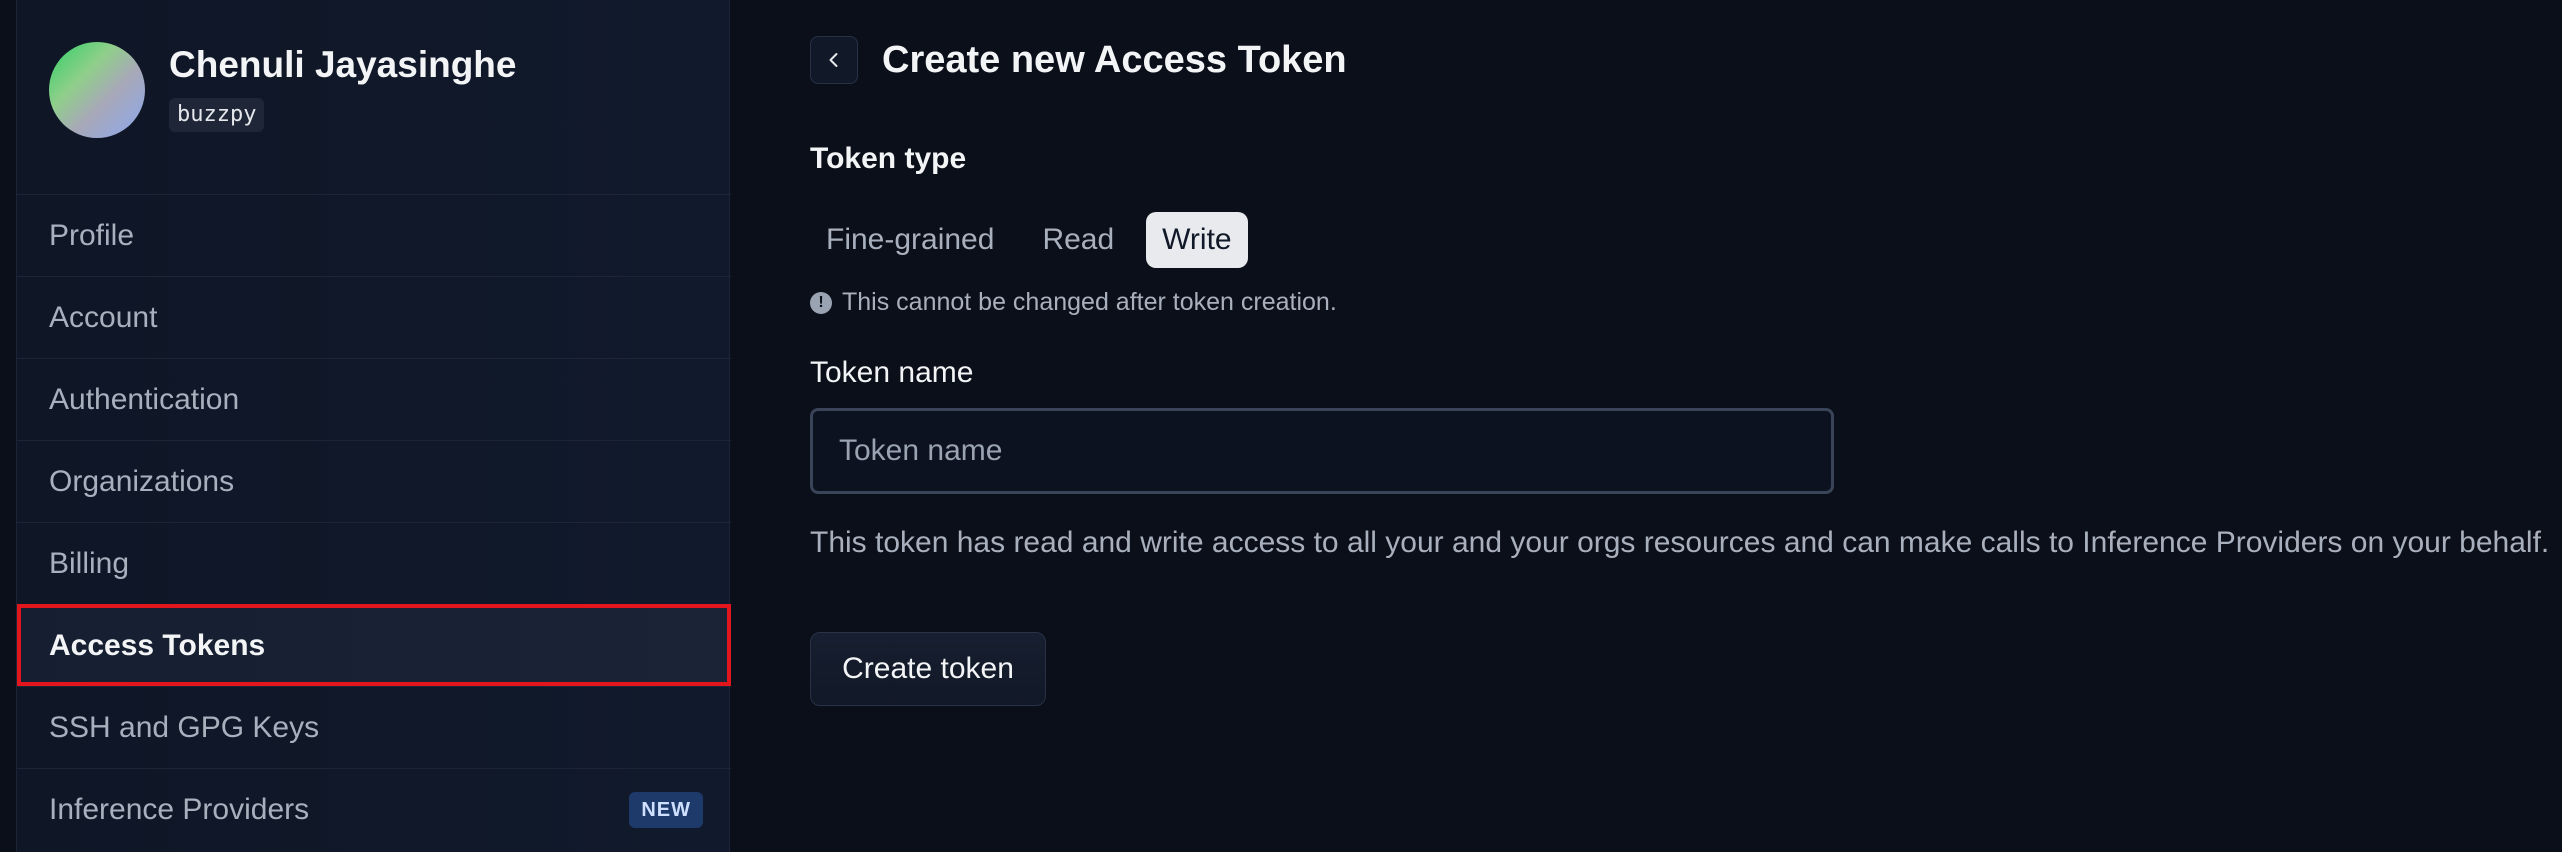 The image size is (2562, 852). I want to click on back-button, so click(834, 60).